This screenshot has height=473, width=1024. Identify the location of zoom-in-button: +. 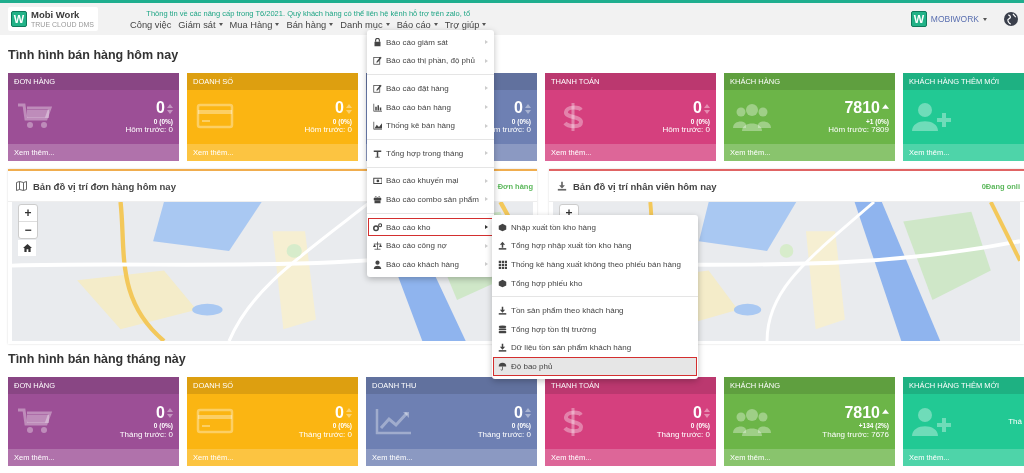
(28, 213).